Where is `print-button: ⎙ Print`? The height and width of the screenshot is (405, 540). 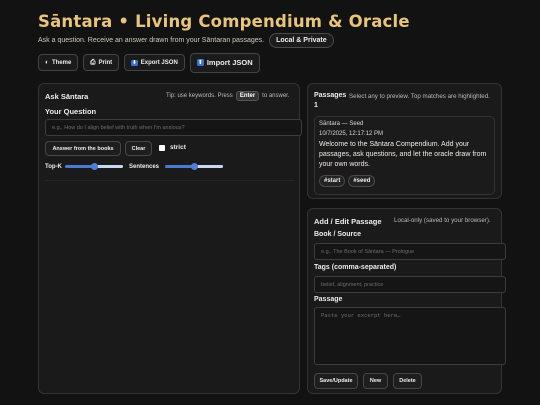 print-button: ⎙ Print is located at coordinates (101, 62).